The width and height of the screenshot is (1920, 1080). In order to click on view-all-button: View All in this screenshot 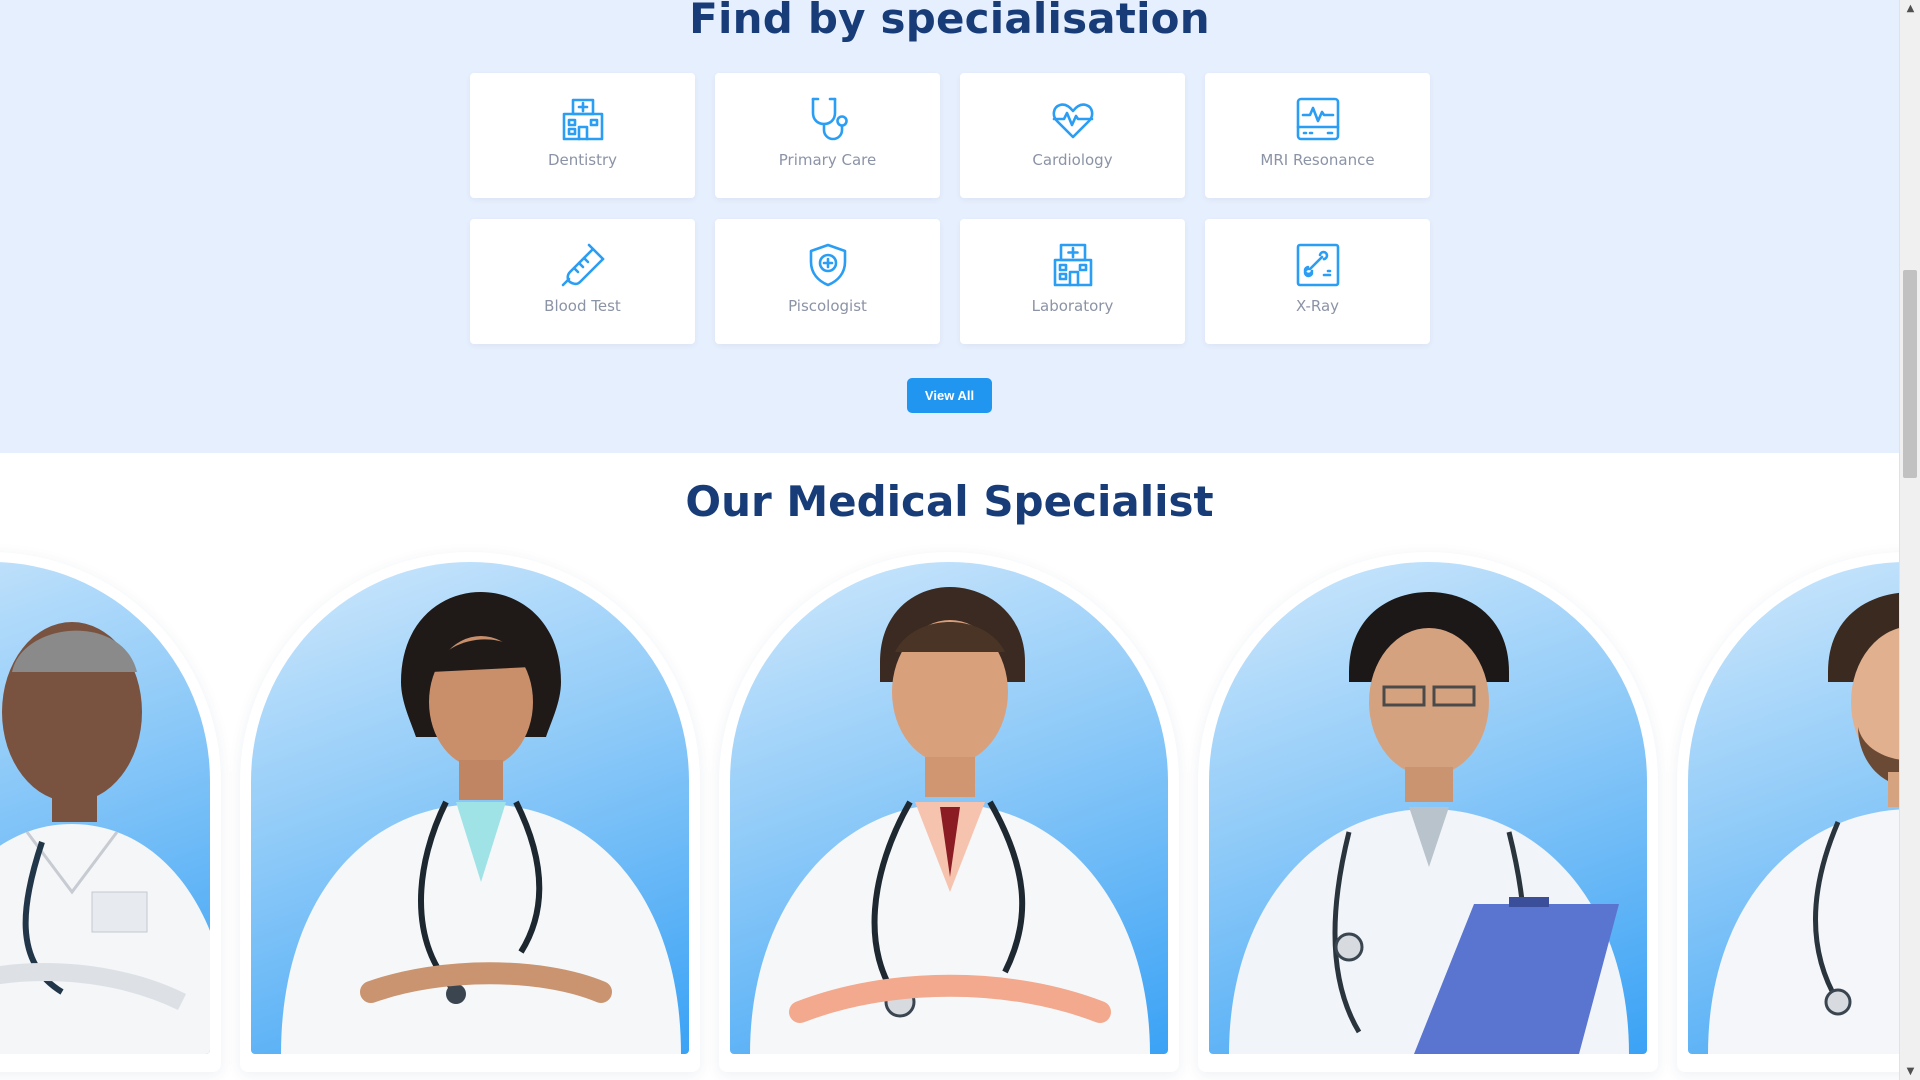, I will do `click(949, 395)`.